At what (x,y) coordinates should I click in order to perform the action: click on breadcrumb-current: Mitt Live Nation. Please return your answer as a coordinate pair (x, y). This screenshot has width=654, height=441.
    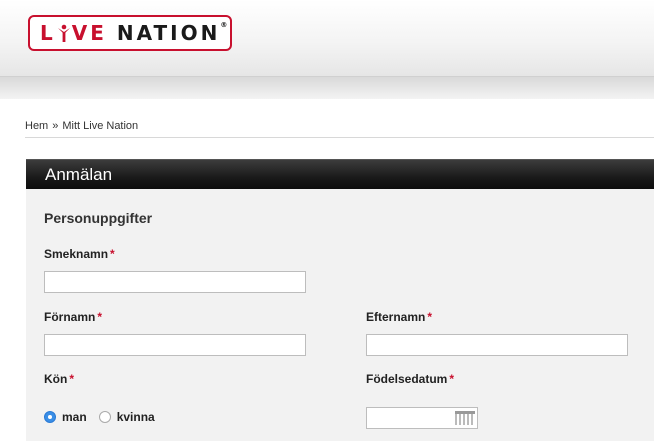
    Looking at the image, I should click on (100, 126).